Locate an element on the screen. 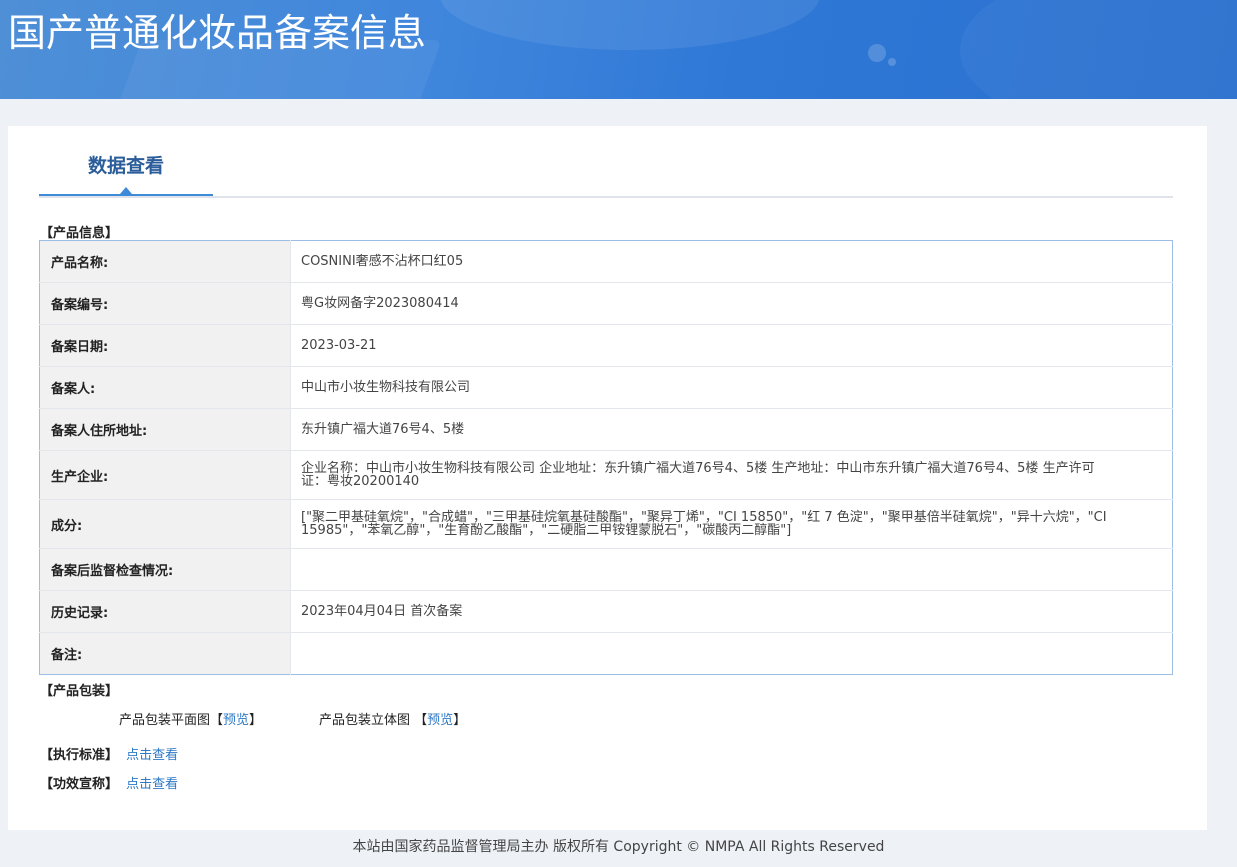 The height and width of the screenshot is (867, 1237). standard-heading: 【执行标准】 is located at coordinates (79, 755).